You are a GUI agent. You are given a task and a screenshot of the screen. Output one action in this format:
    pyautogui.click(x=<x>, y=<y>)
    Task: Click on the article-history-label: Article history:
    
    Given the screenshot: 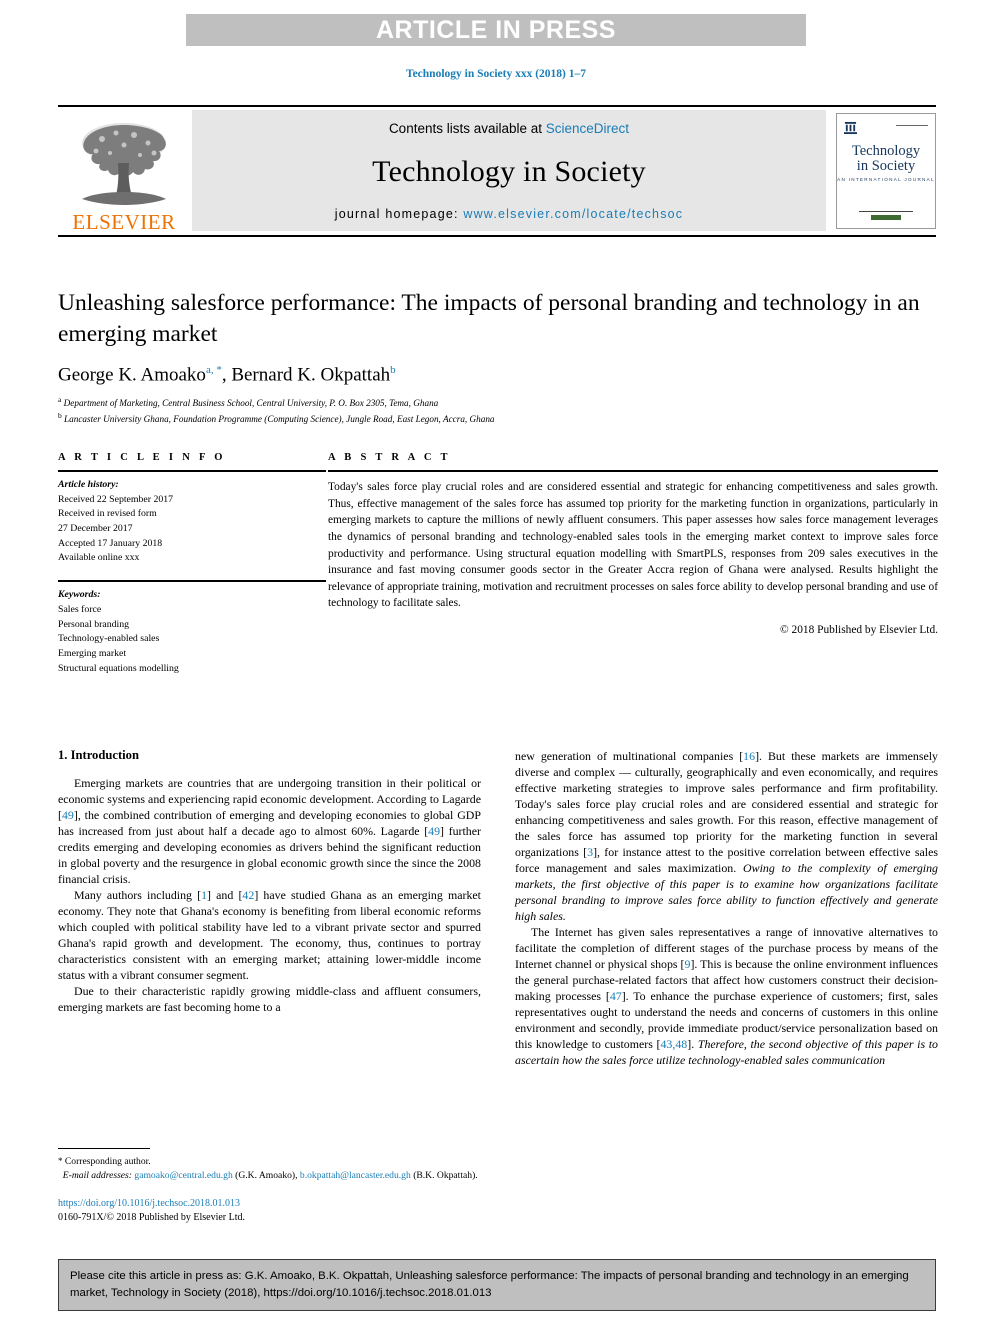 What is the action you would take?
    pyautogui.click(x=88, y=484)
    